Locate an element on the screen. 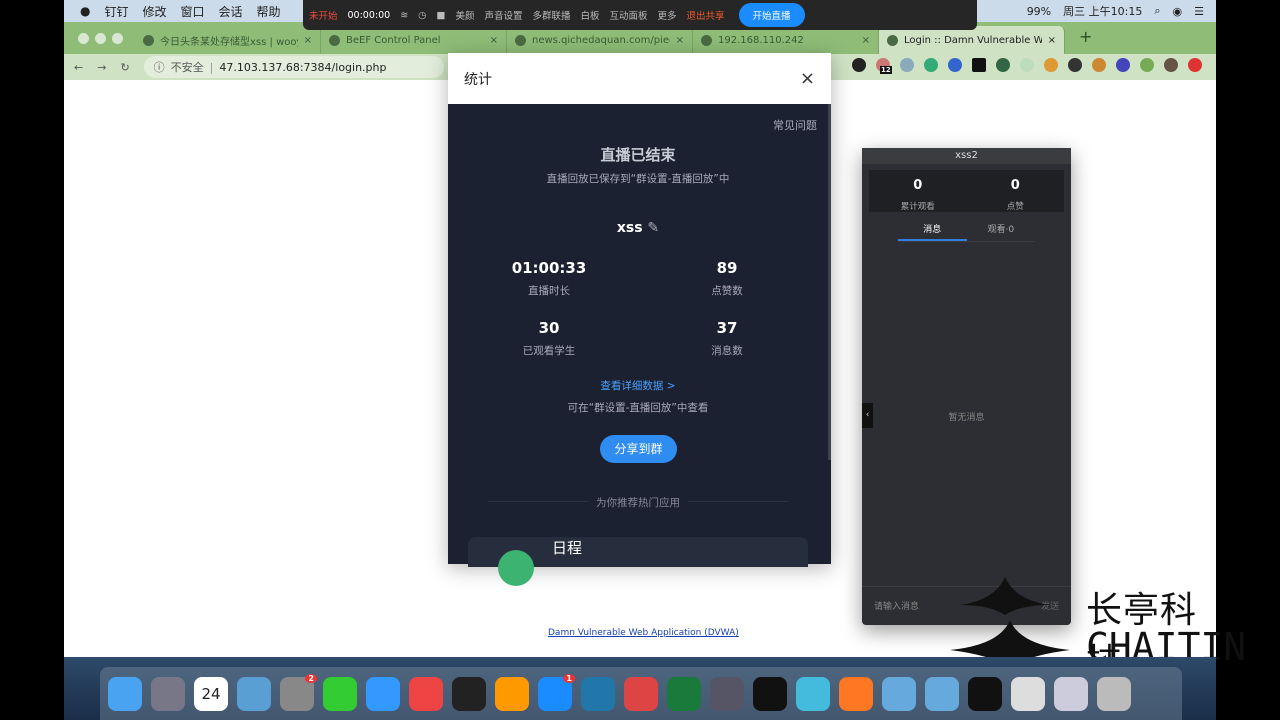 The image size is (1280, 720). tab-qichedaquan: news.qichedaquan.com/piece/...× is located at coordinates (600, 40).